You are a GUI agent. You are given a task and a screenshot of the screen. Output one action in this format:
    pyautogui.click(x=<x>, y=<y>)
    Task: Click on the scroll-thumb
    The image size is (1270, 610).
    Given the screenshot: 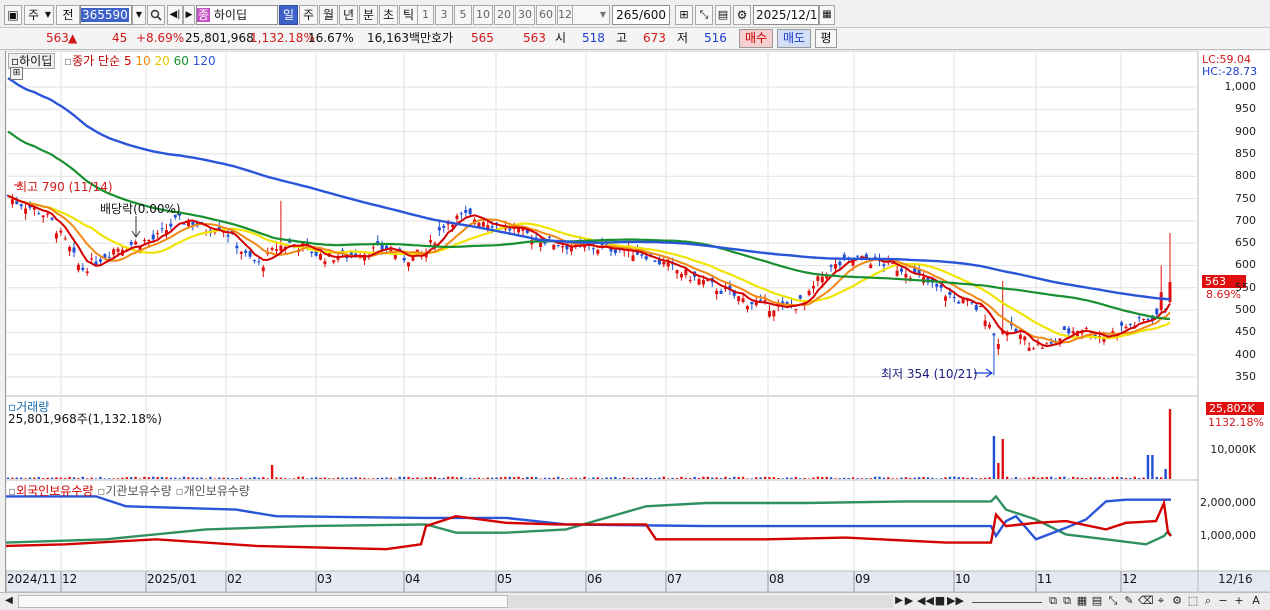 What is the action you would take?
    pyautogui.click(x=263, y=601)
    